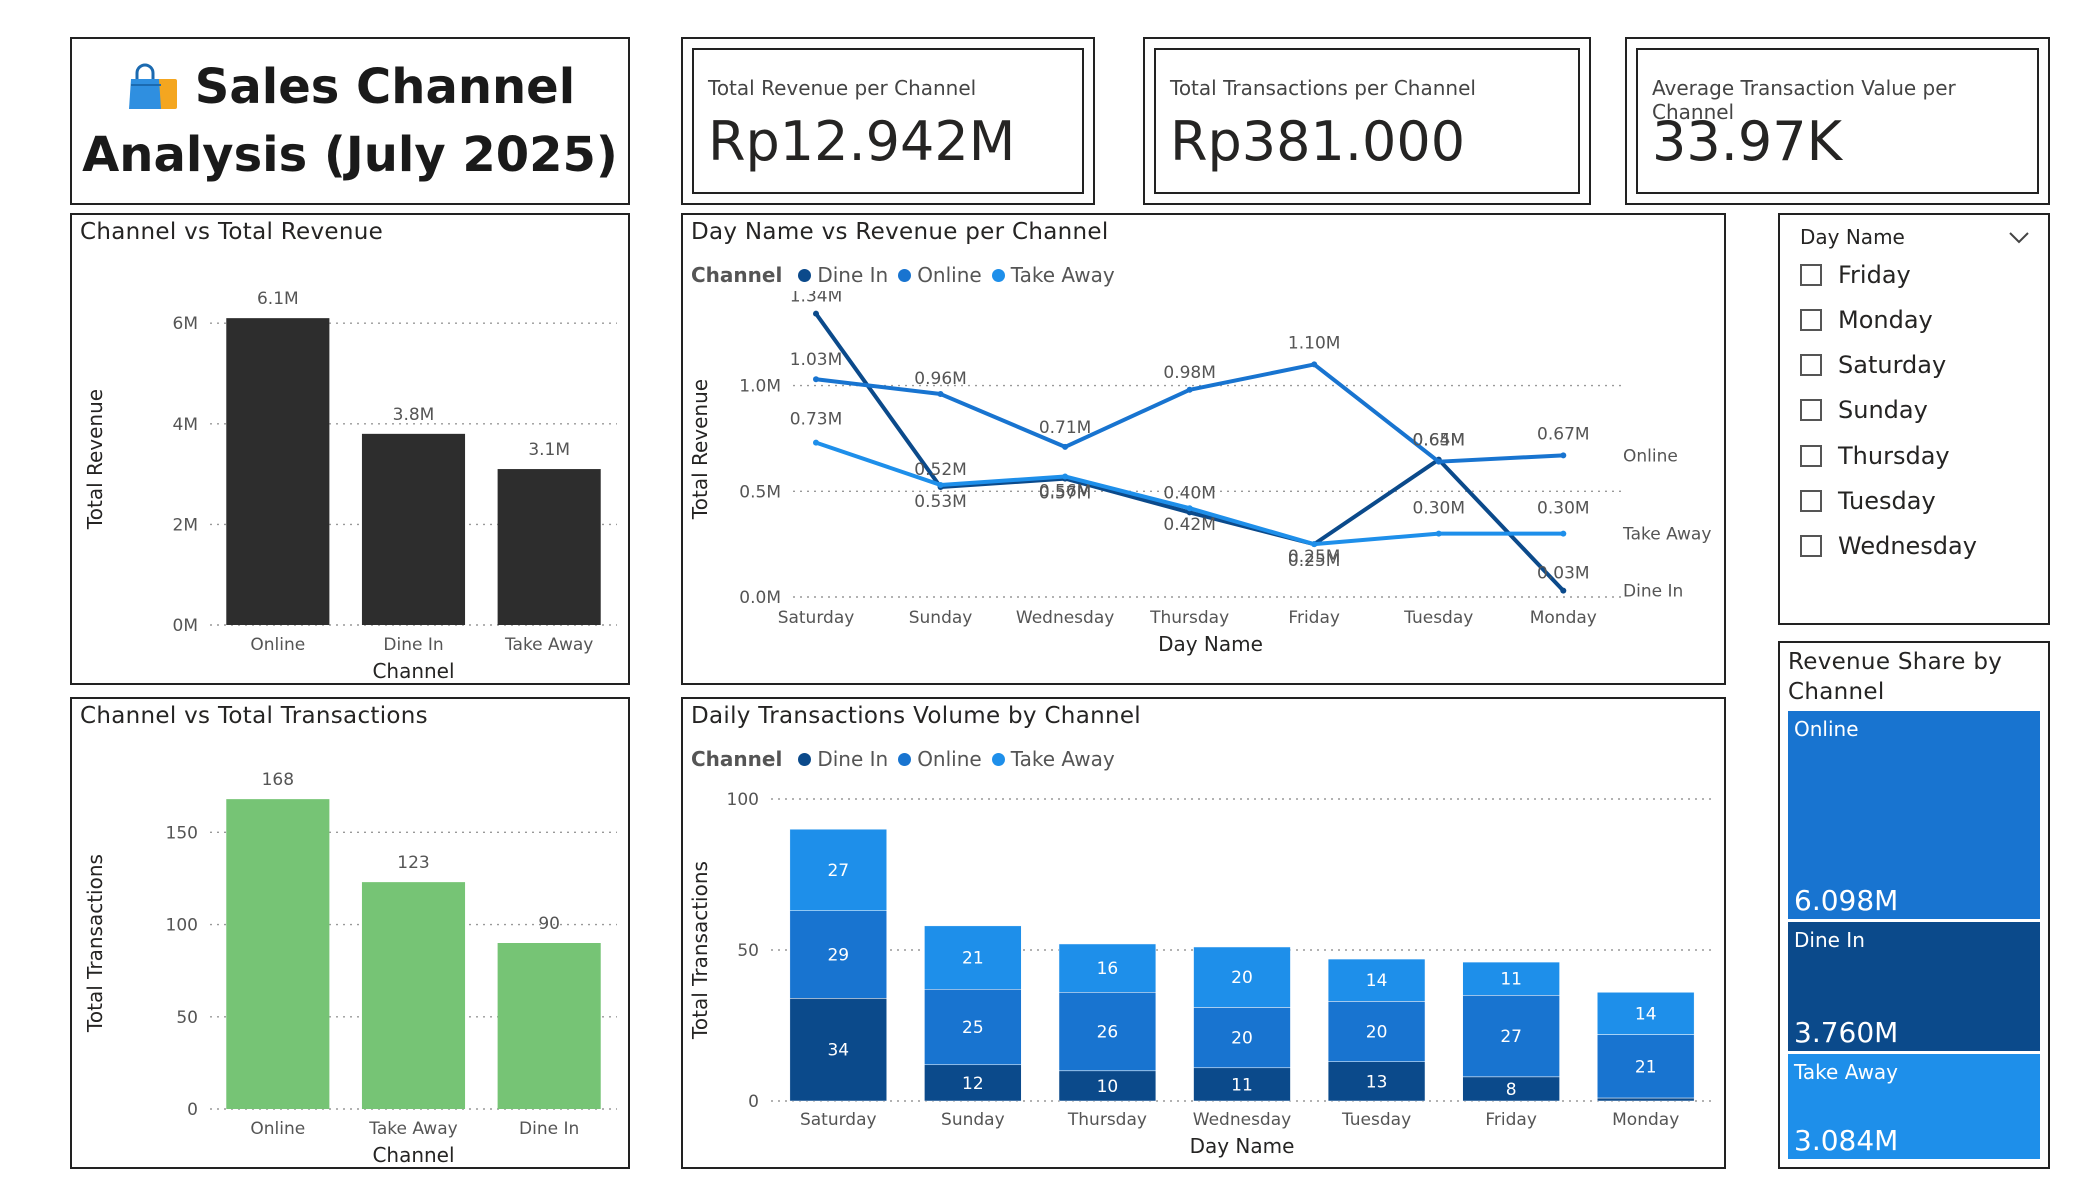  What do you see at coordinates (185, 626) in the screenshot?
I see `y-tick-label: 0M` at bounding box center [185, 626].